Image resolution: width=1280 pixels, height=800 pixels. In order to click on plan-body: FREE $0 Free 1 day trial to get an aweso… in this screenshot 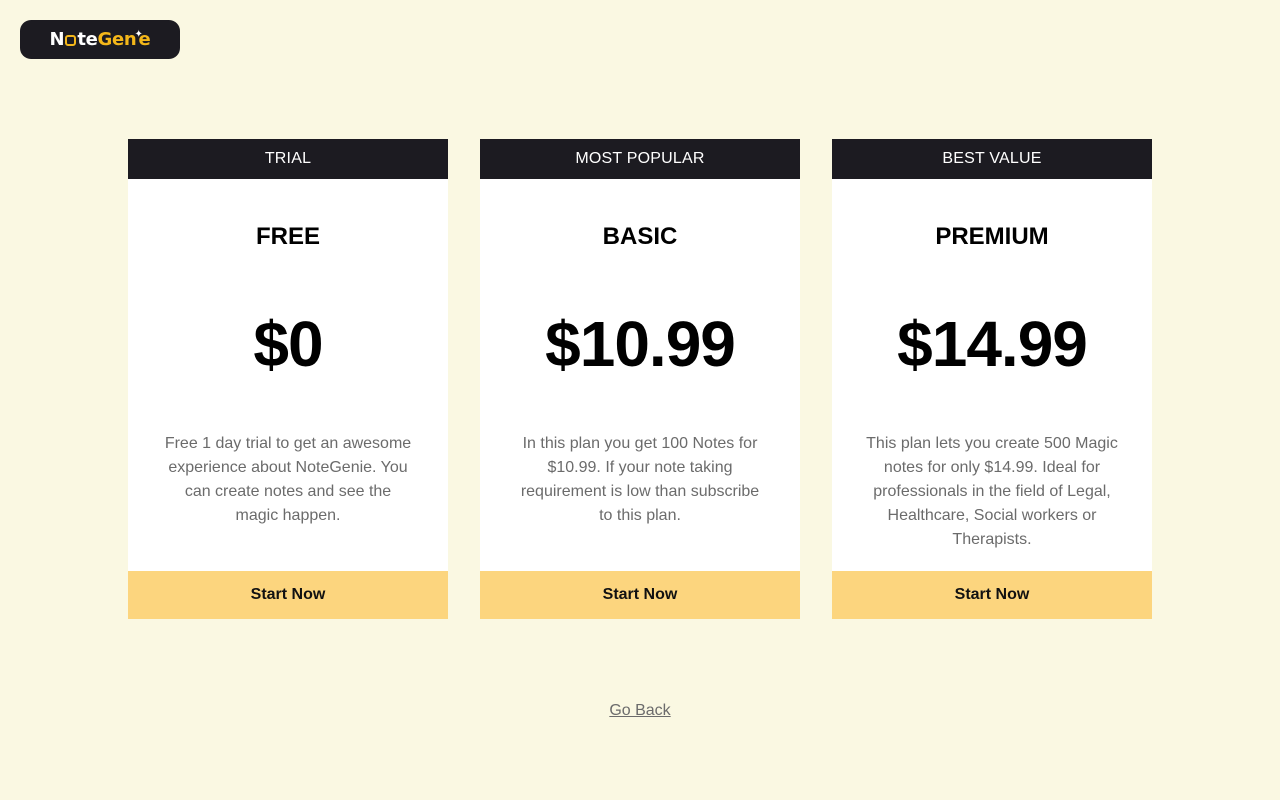, I will do `click(288, 375)`.